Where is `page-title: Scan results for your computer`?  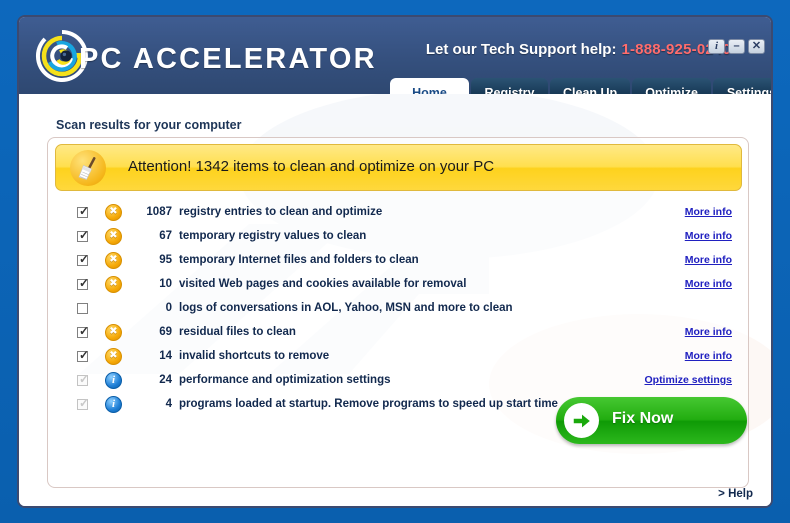
page-title: Scan results for your computer is located at coordinates (149, 125).